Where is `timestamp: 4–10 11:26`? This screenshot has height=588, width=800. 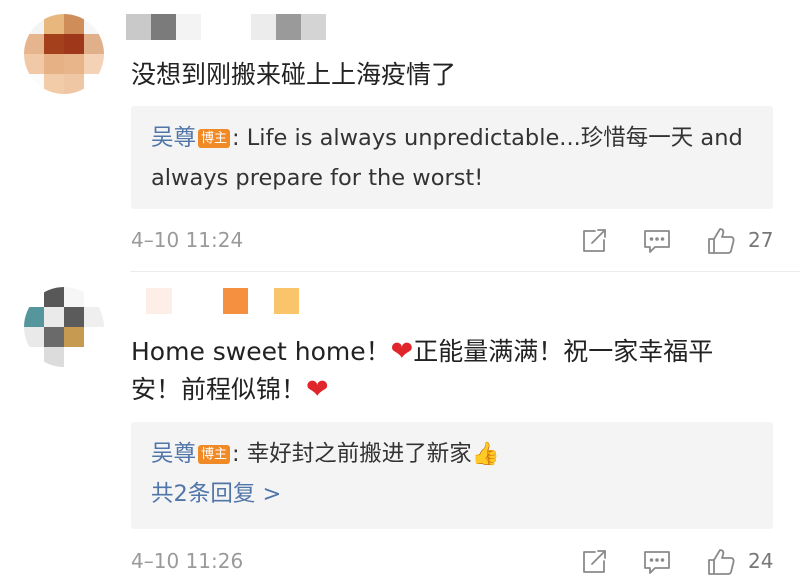 timestamp: 4–10 11:26 is located at coordinates (187, 561).